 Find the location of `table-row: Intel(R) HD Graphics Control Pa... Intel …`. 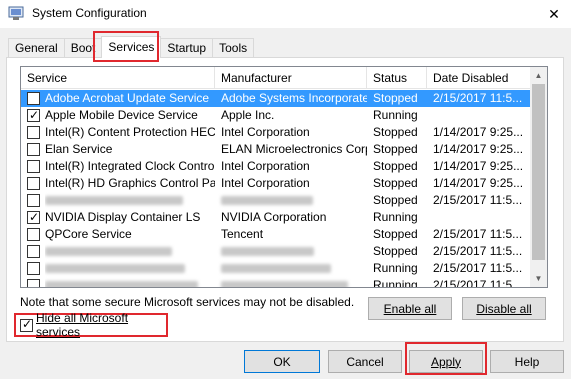

table-row: Intel(R) HD Graphics Control Pa... Intel … is located at coordinates (276, 183).